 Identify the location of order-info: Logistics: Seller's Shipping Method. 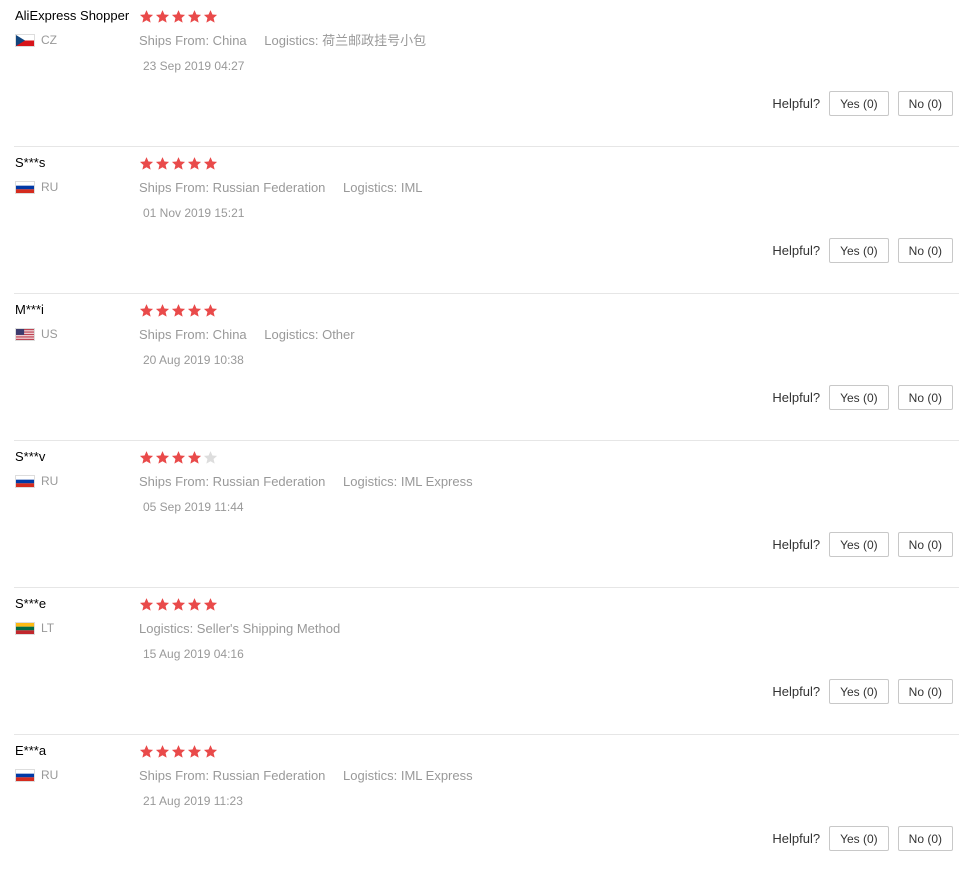
(529, 629).